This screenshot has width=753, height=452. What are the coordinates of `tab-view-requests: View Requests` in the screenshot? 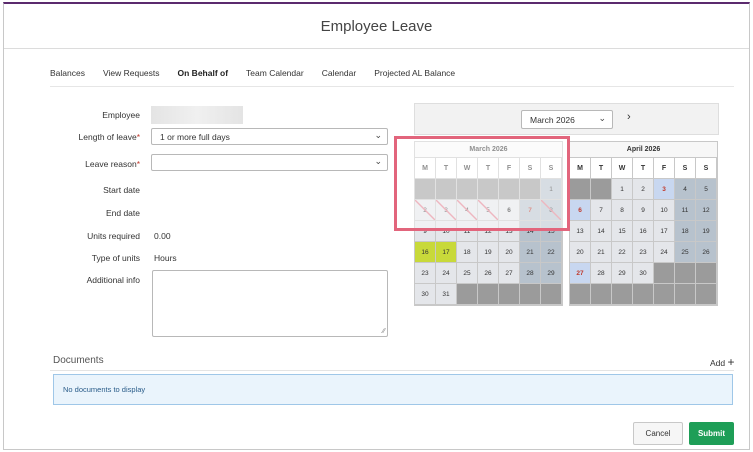 It's located at (131, 75).